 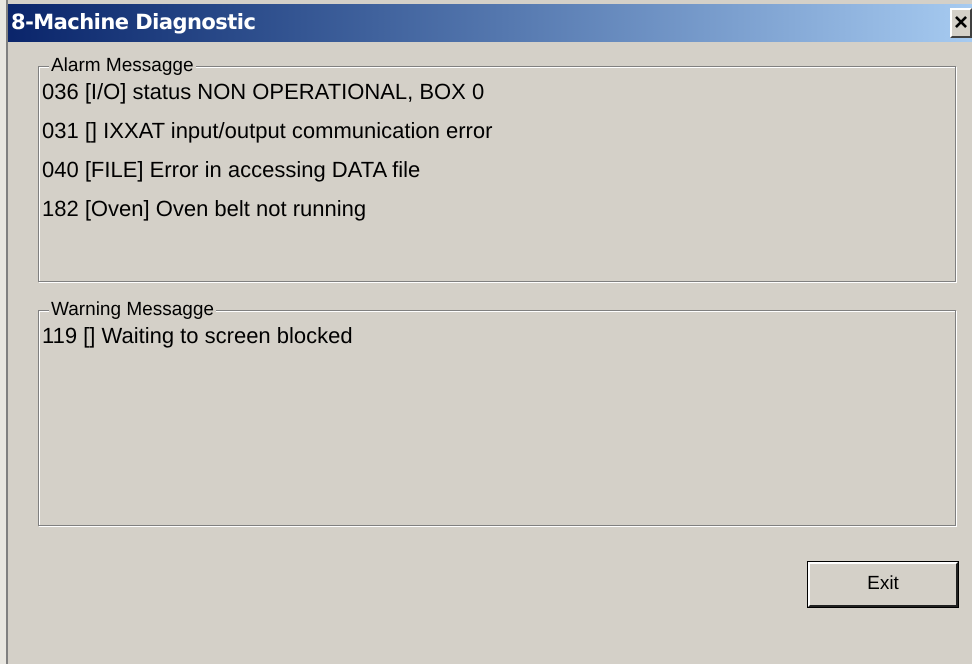 What do you see at coordinates (263, 92) in the screenshot?
I see `message-text: 036 [I/O] status NON OPERATIONAL, BOX 0` at bounding box center [263, 92].